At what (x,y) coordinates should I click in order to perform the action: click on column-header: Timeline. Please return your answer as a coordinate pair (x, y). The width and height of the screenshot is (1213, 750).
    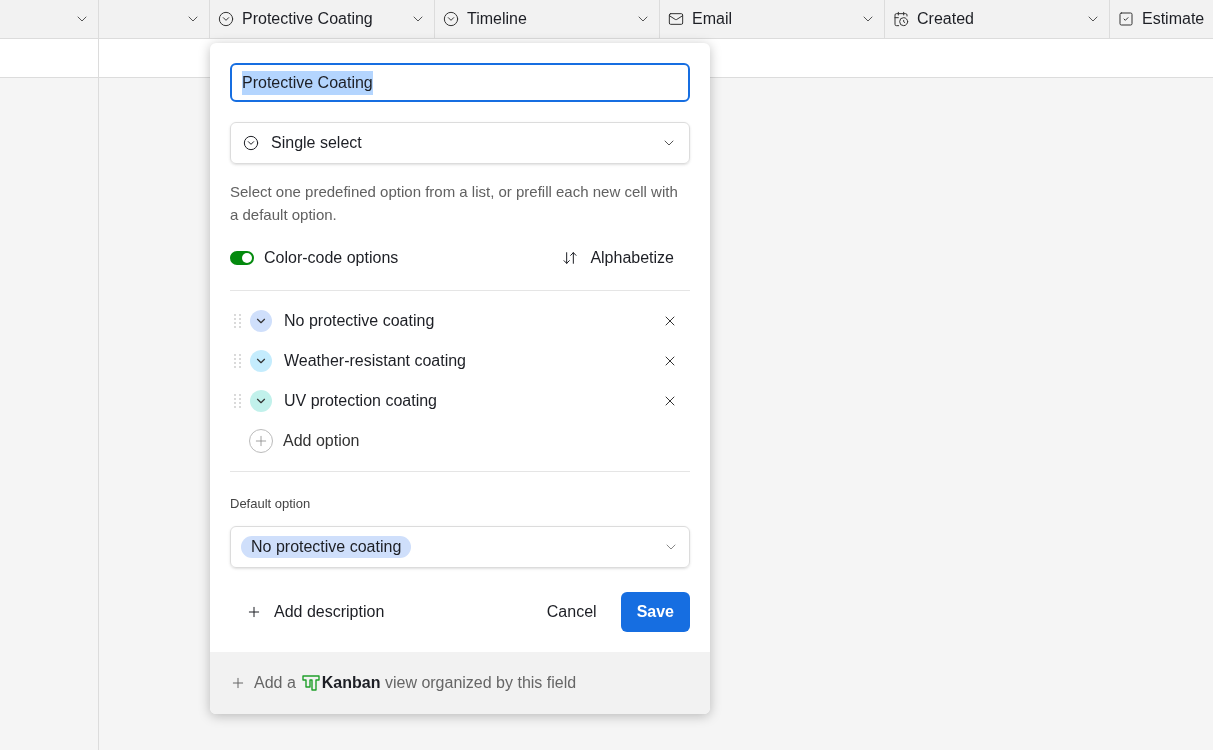
    Looking at the image, I should click on (547, 19).